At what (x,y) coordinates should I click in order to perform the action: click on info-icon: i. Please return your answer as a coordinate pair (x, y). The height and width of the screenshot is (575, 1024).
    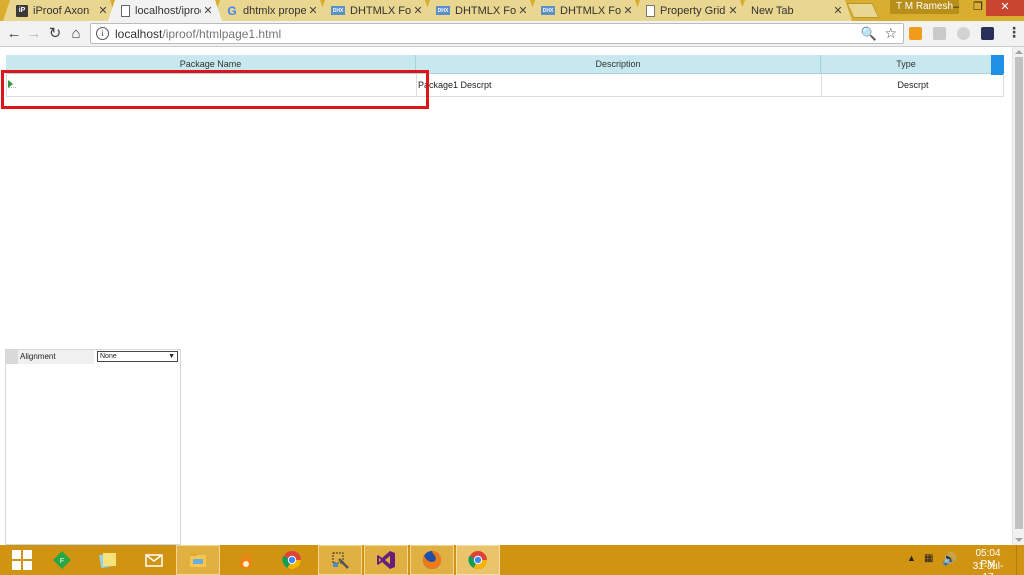
    Looking at the image, I should click on (102, 33).